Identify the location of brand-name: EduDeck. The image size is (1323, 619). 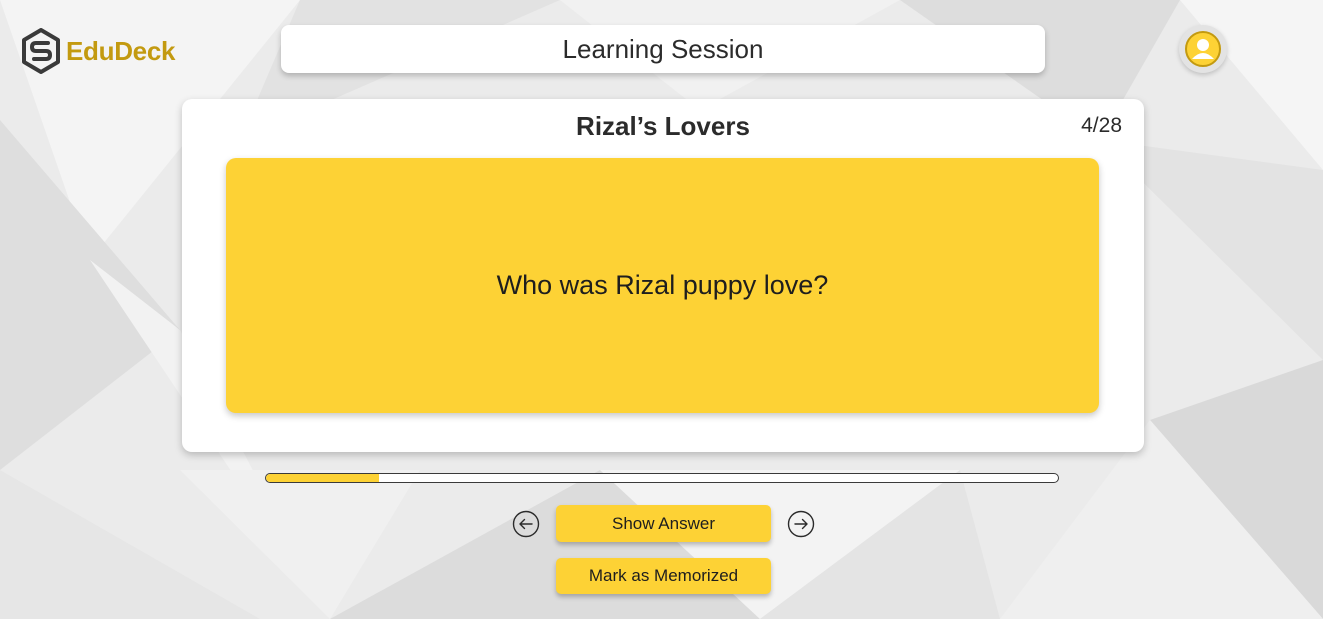
(121, 50).